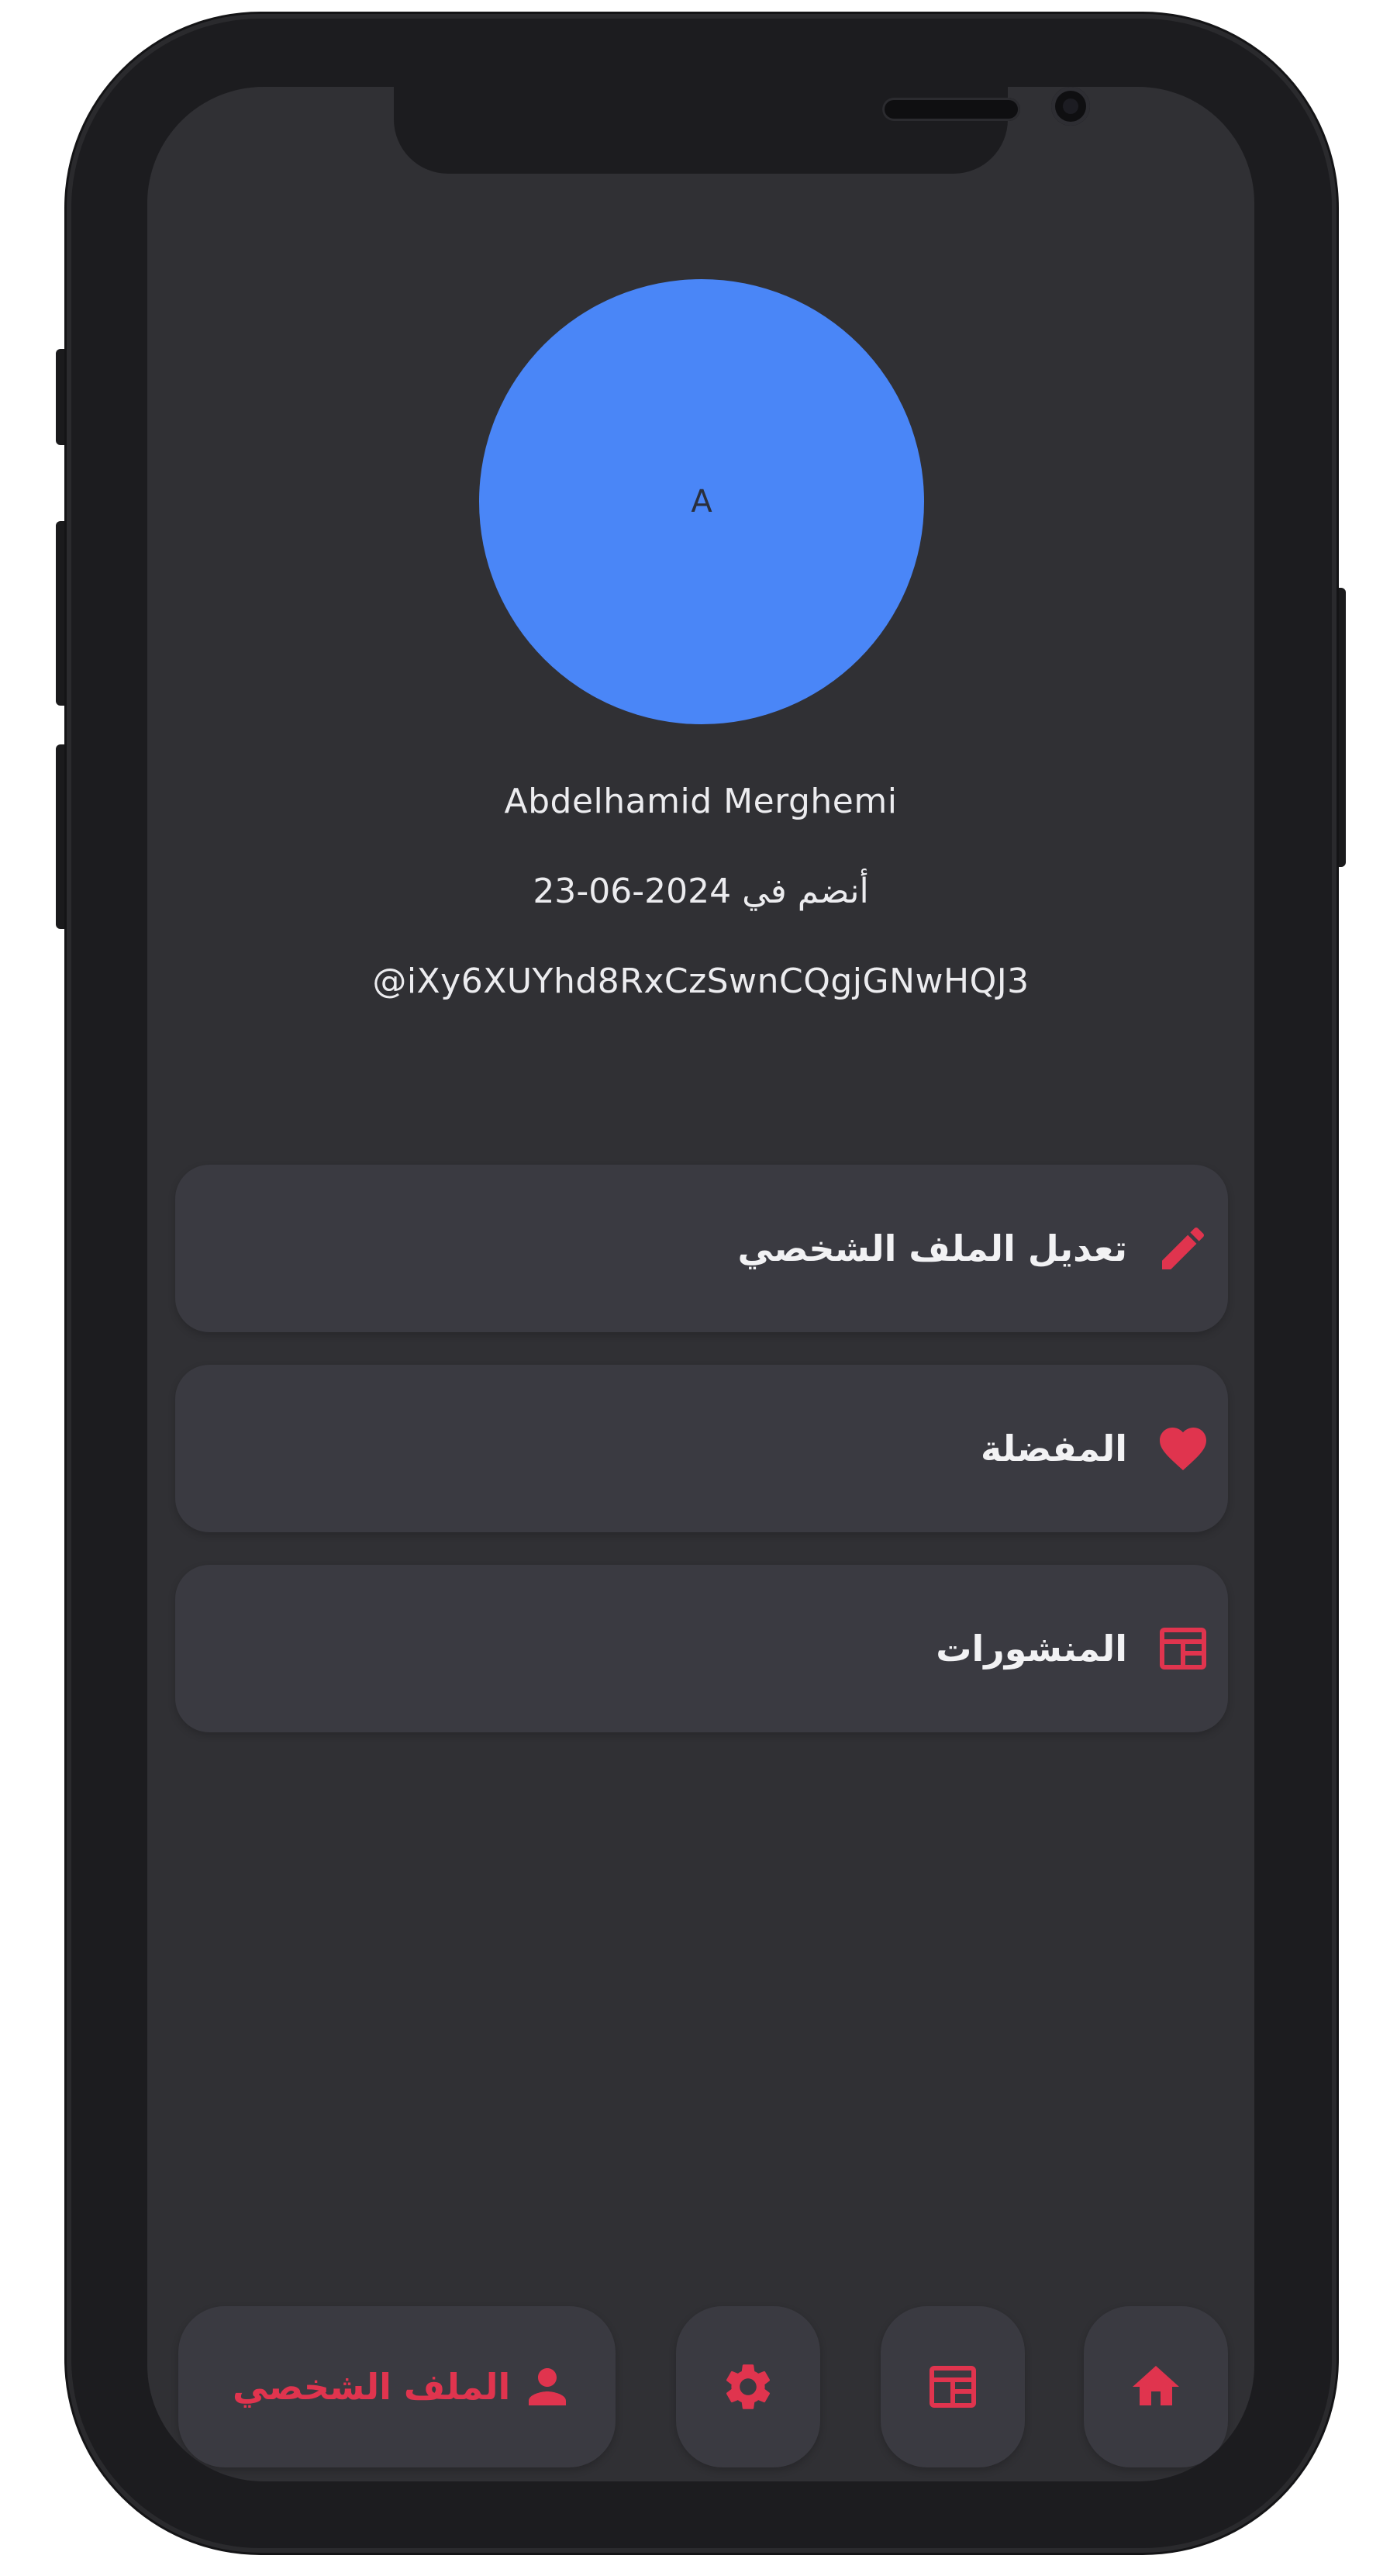  I want to click on nav-tab-home, so click(1156, 2386).